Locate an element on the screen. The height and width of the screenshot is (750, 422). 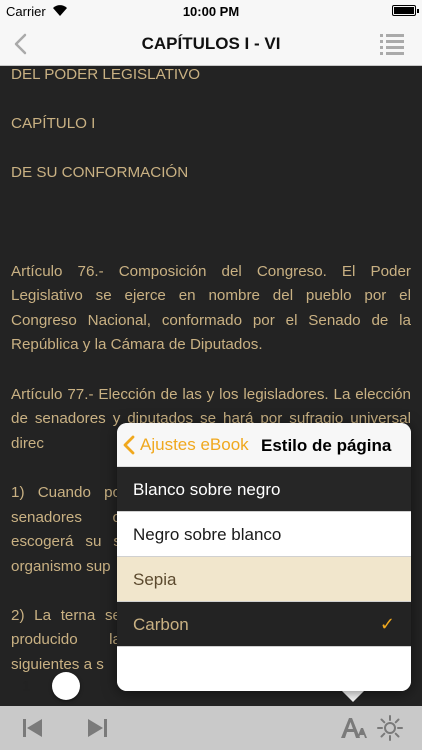
navigation-bar: CAPÍTULOS I - VI is located at coordinates (211, 44).